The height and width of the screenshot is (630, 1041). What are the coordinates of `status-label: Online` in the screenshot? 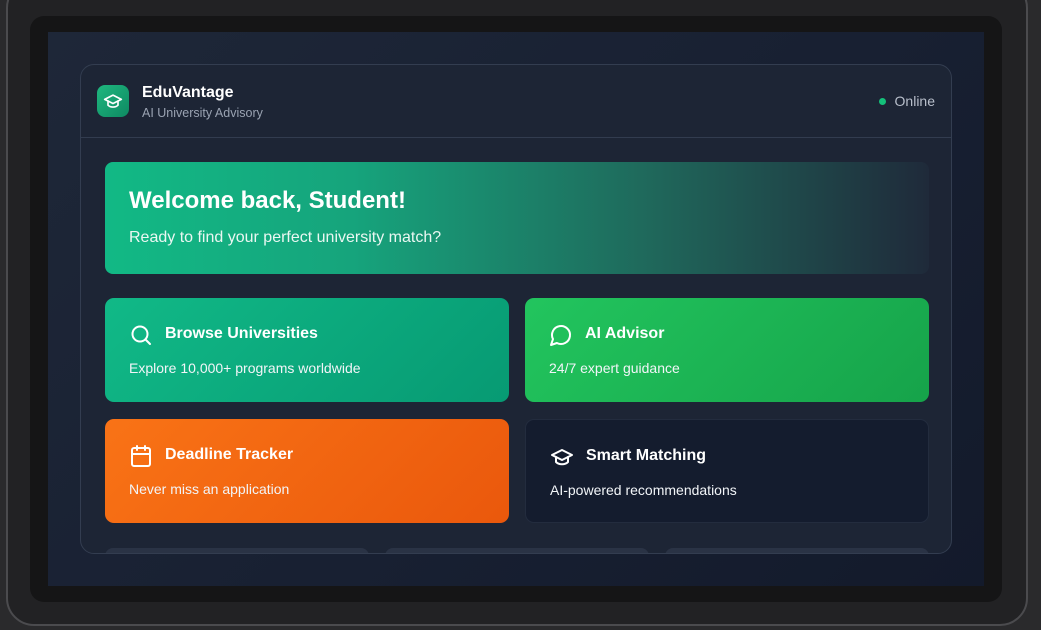 It's located at (914, 101).